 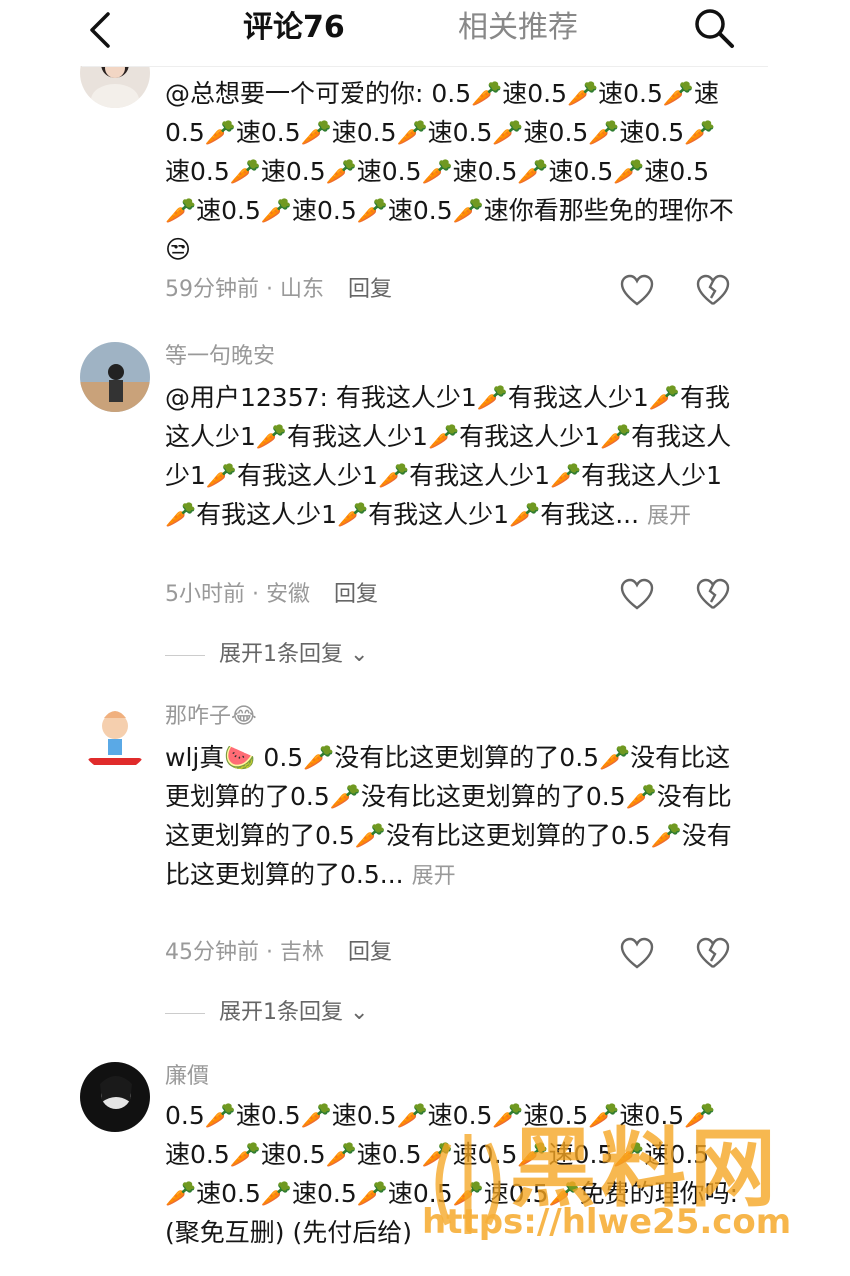 What do you see at coordinates (244, 289) in the screenshot?
I see `comment-time-location: 59分钟前 · 山东` at bounding box center [244, 289].